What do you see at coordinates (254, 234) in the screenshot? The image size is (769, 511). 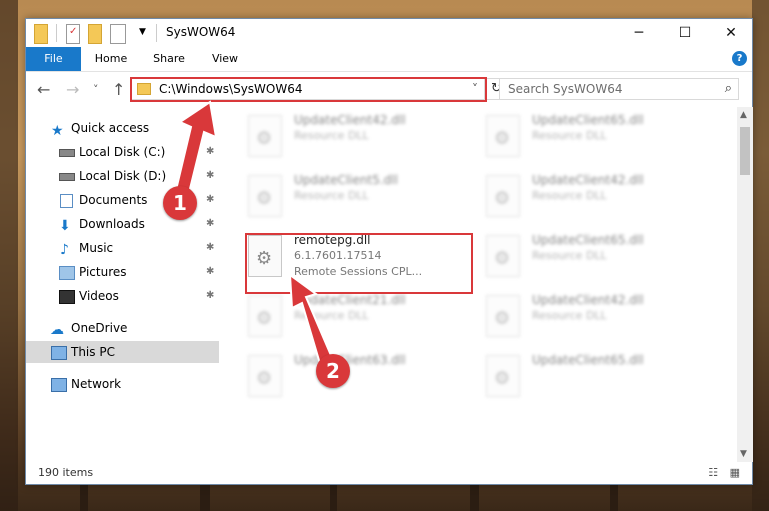 I see `annotation-arrows` at bounding box center [254, 234].